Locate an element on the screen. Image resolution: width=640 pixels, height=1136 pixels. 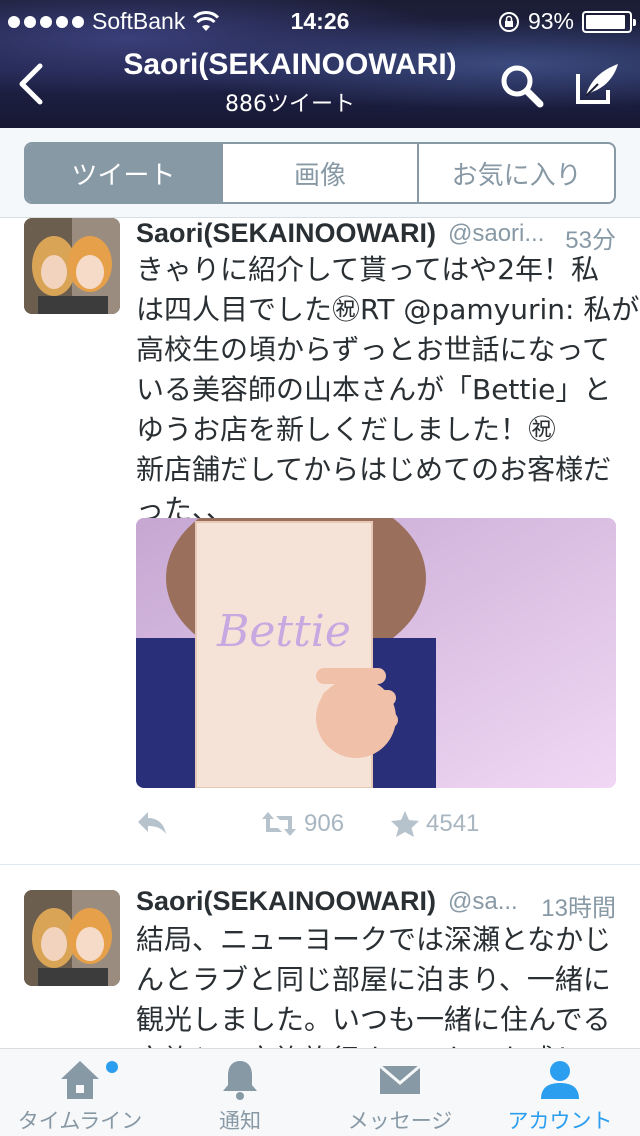
tweet-text-line: んとラブと同じ部屋に泊まり、一緒に is located at coordinates (373, 979).